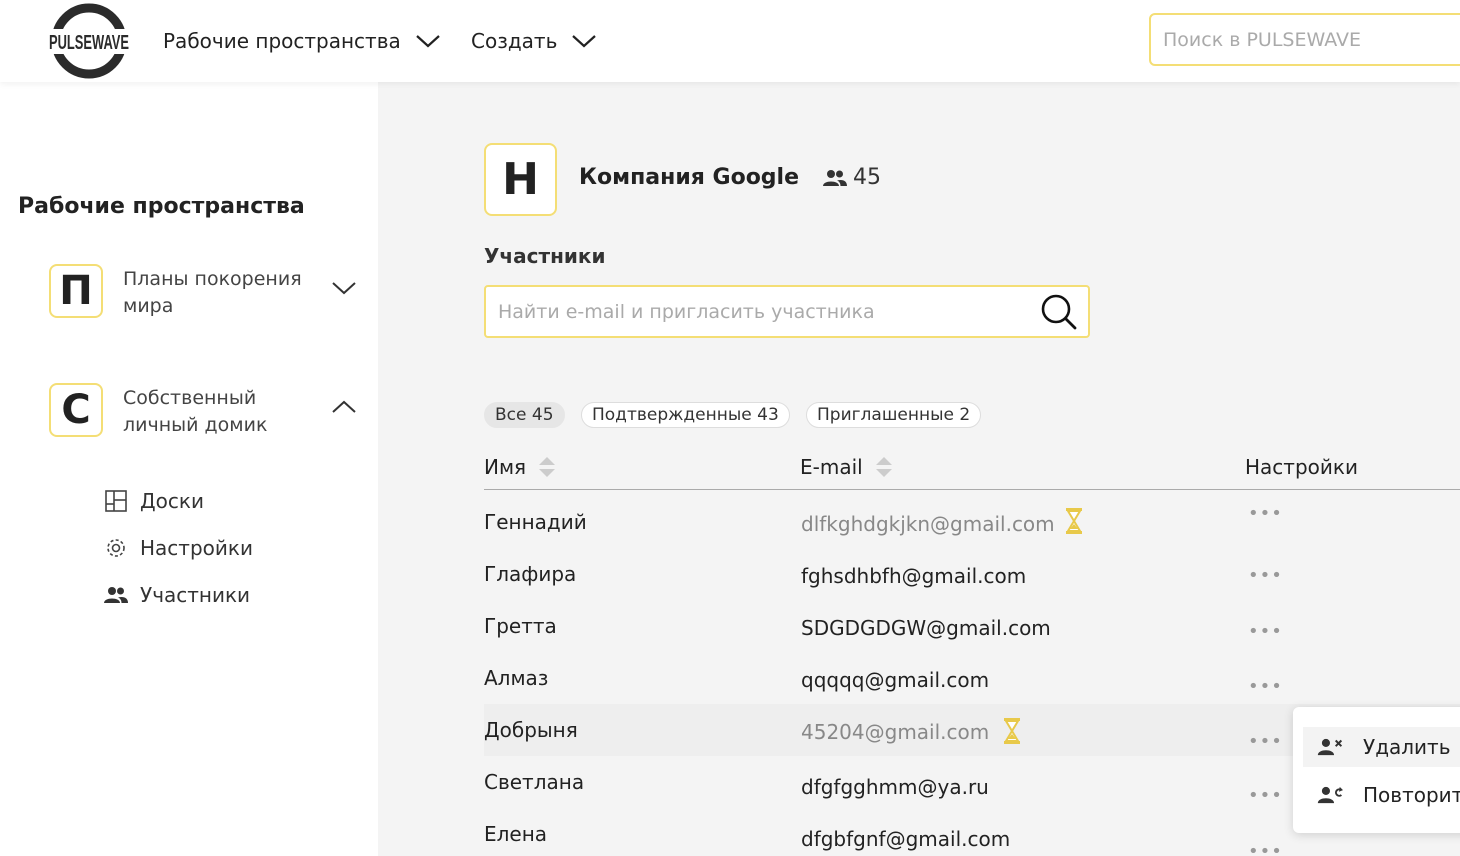 The height and width of the screenshot is (856, 1460). I want to click on column-header-email: E-mail, so click(846, 467).